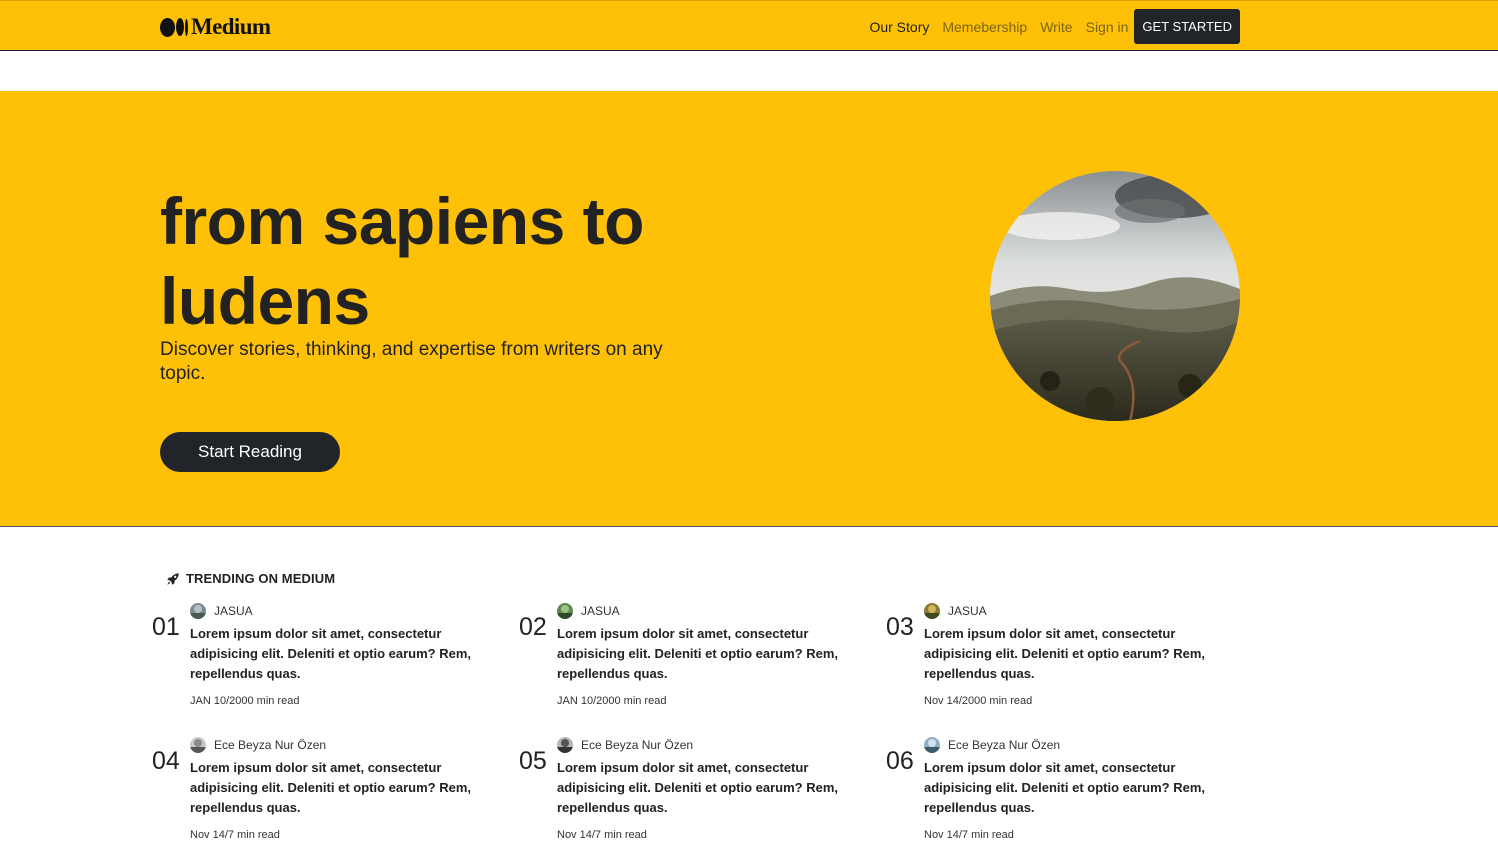 The image size is (1498, 858). I want to click on nav-link-sign-in: Sign in, so click(1107, 27).